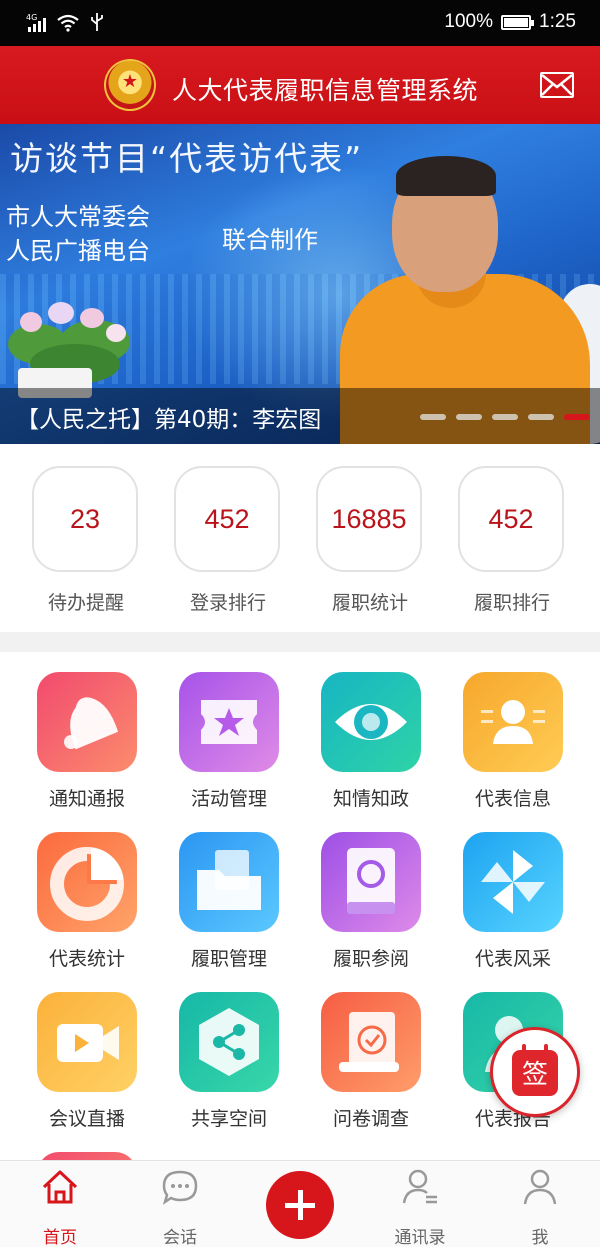  I want to click on menu-item-survey: 问卷调查, so click(371, 1061).